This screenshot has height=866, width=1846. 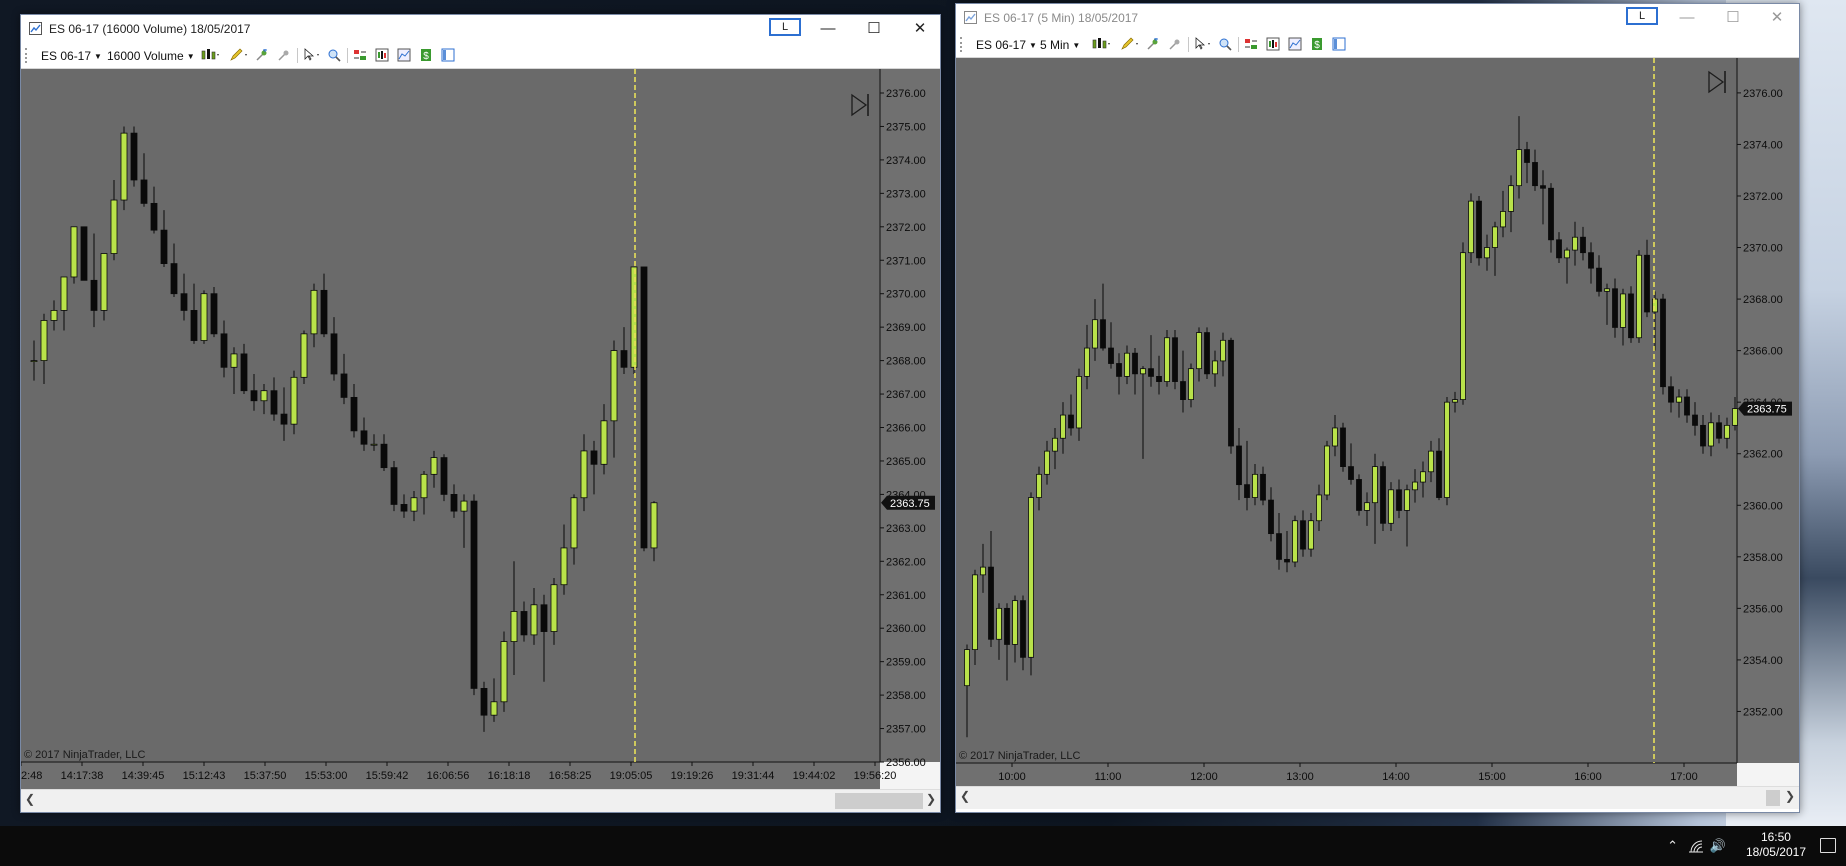 I want to click on clock-time: 16:50, so click(x=1775, y=837).